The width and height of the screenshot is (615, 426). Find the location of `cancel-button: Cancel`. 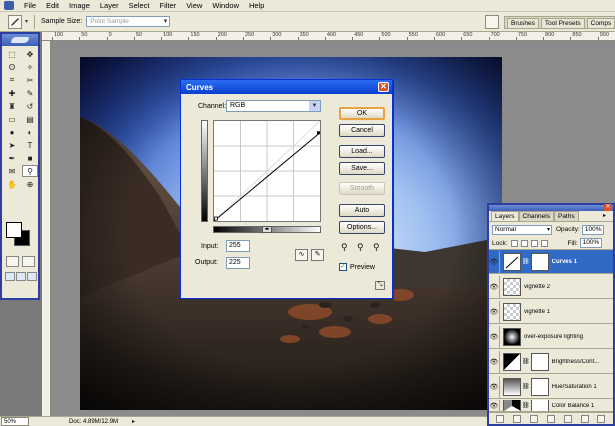

cancel-button: Cancel is located at coordinates (362, 130).